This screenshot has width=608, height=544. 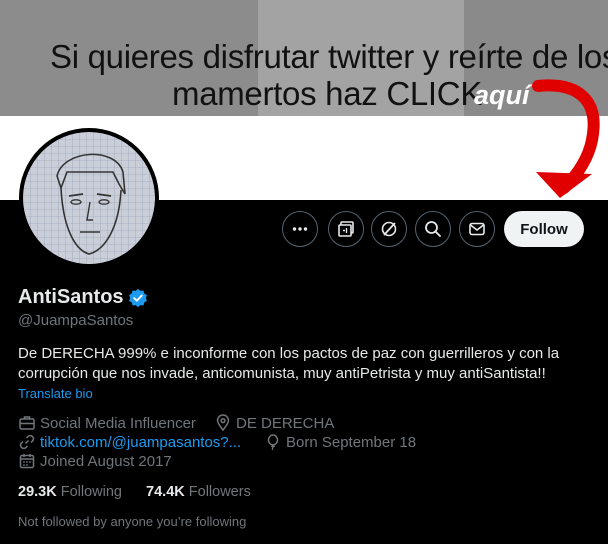 I want to click on subscribe-icon, so click(x=346, y=229).